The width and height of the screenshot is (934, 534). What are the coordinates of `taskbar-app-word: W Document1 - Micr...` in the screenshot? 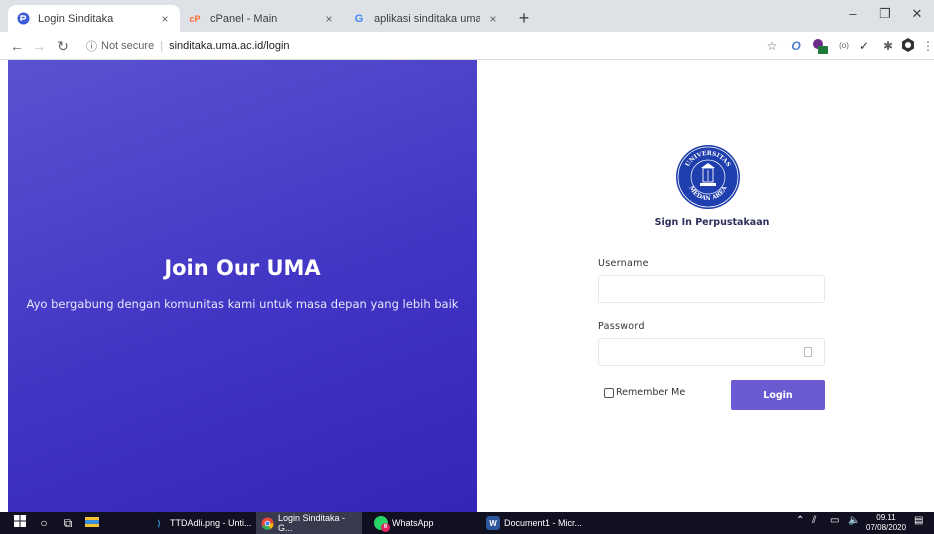 It's located at (537, 523).